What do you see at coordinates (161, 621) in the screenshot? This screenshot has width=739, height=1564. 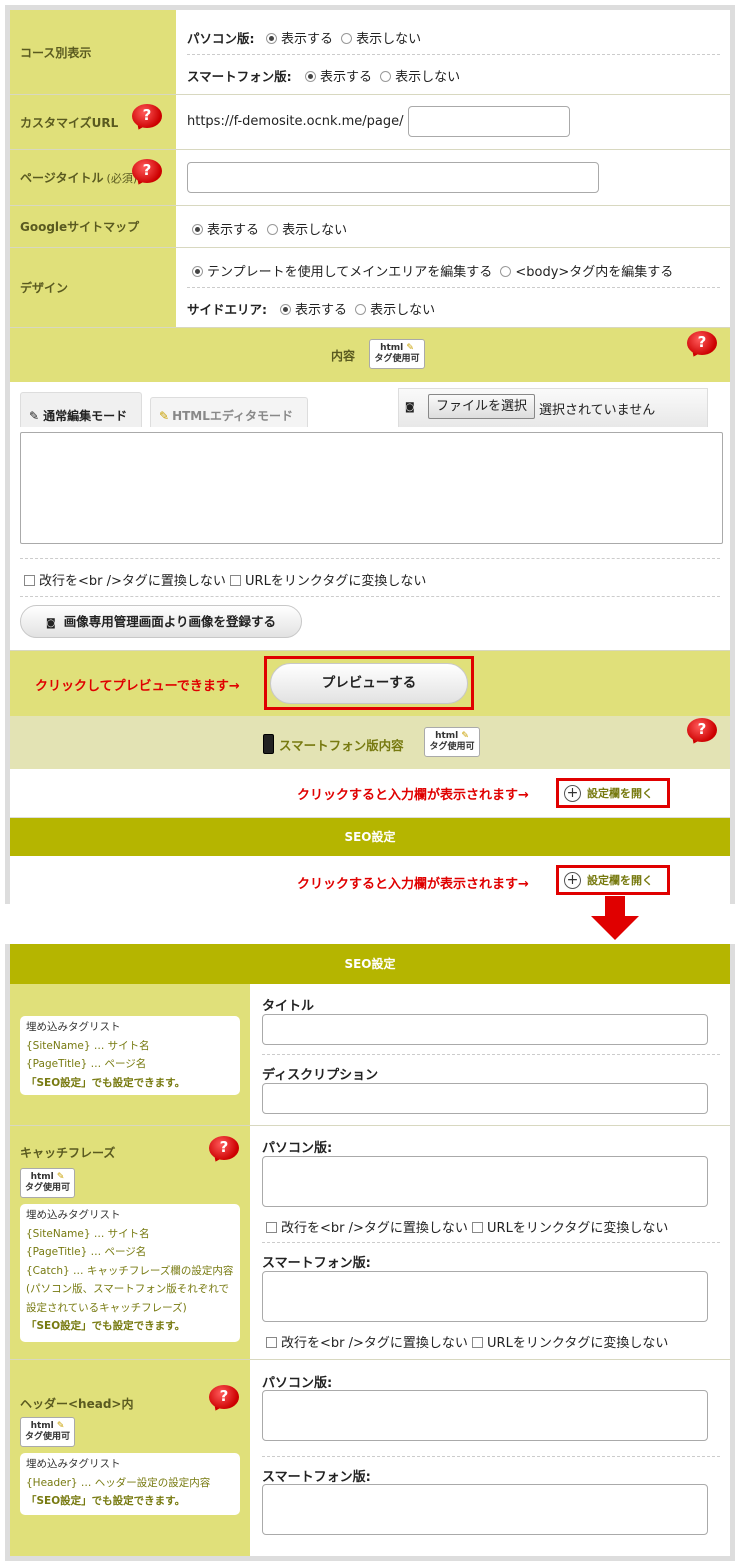 I see `register-image-button: ◙ 画像専用管理画面より画像を登録する` at bounding box center [161, 621].